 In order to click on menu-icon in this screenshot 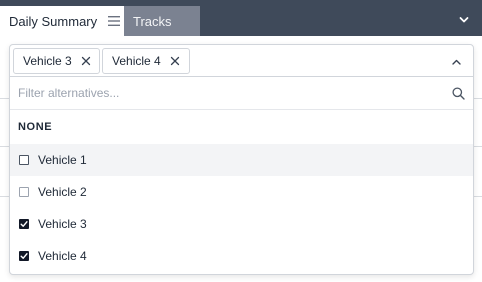, I will do `click(113, 21)`.